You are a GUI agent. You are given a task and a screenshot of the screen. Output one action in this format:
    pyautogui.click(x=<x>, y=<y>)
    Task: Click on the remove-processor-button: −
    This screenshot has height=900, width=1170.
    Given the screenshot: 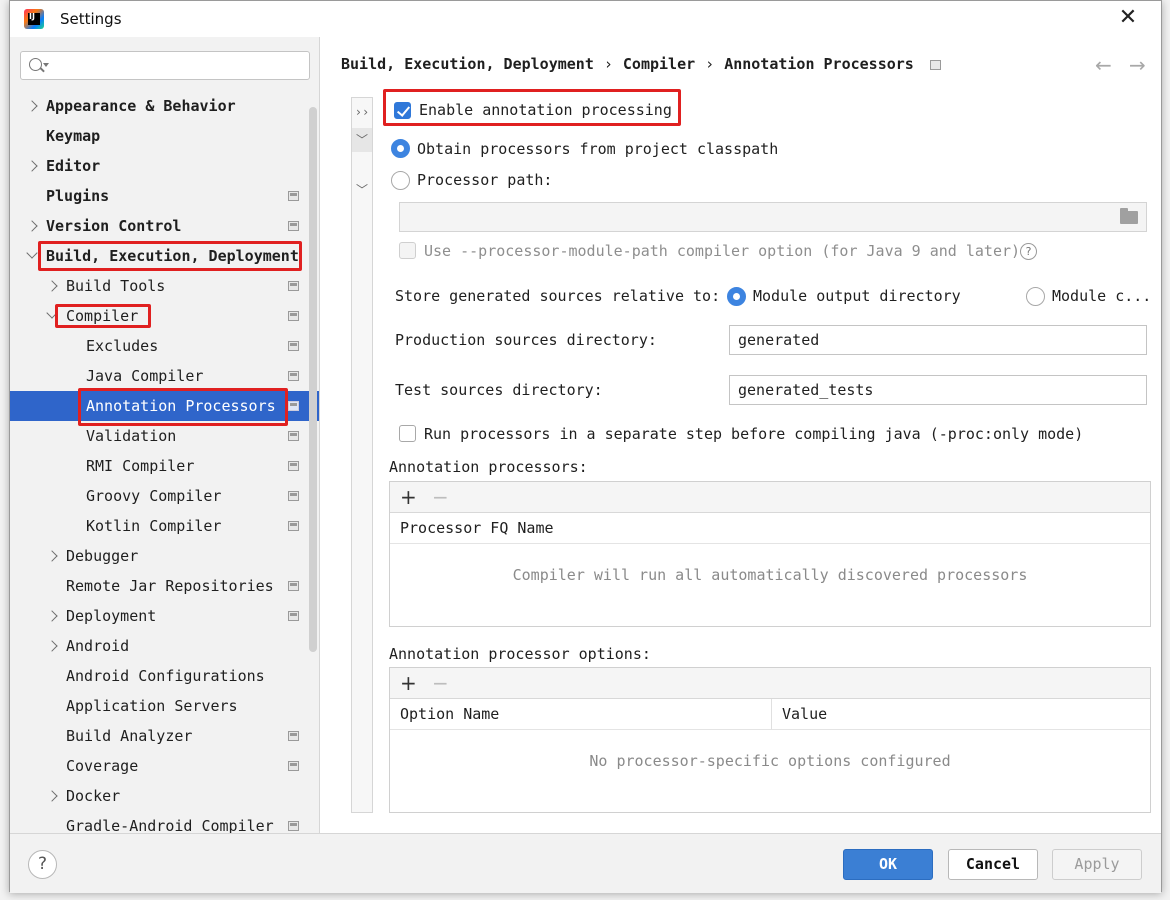 What is the action you would take?
    pyautogui.click(x=440, y=497)
    